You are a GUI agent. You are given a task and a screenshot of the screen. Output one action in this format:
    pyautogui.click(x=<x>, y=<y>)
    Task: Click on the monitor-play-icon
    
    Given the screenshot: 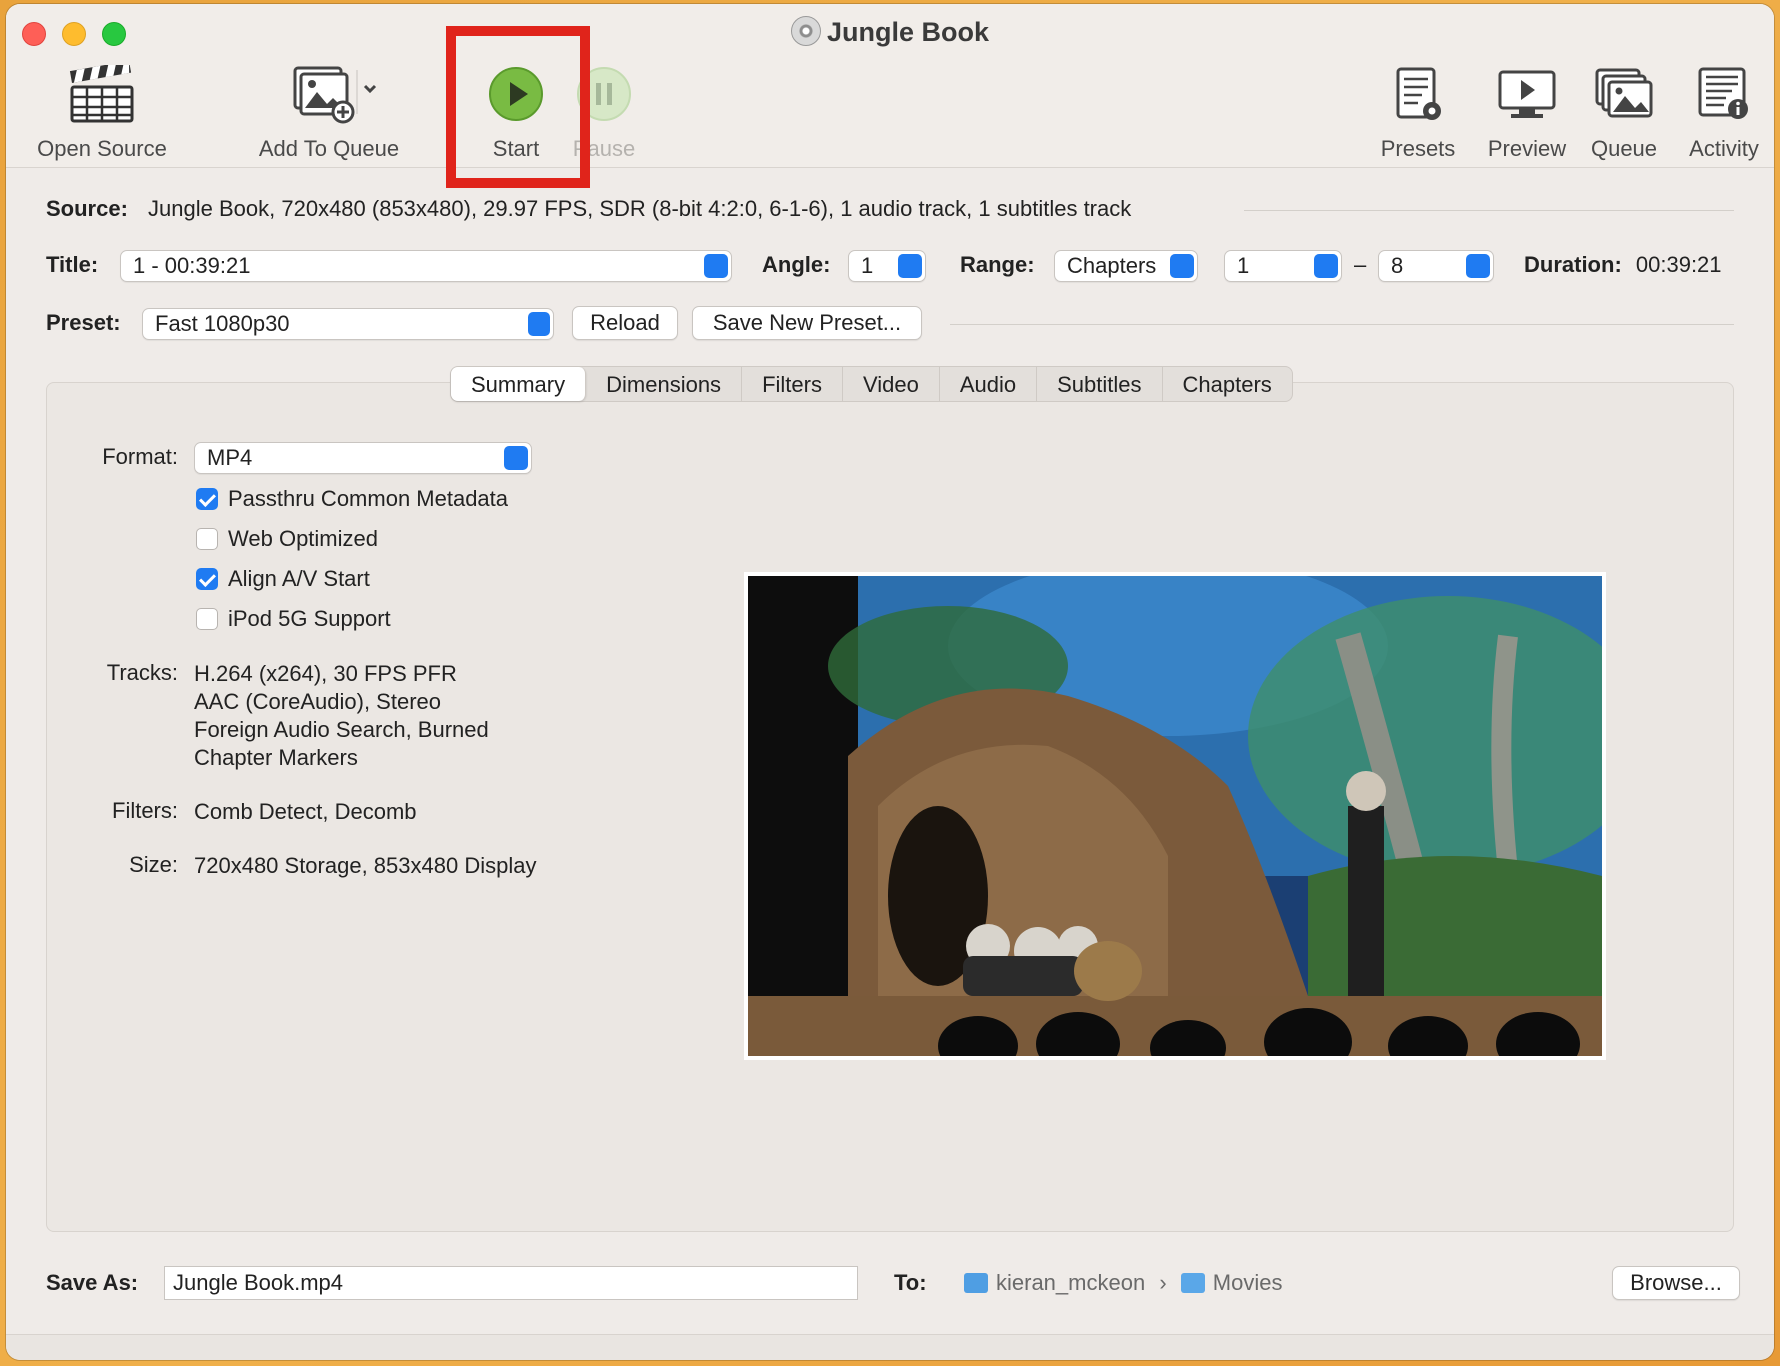 What is the action you would take?
    pyautogui.click(x=1527, y=94)
    